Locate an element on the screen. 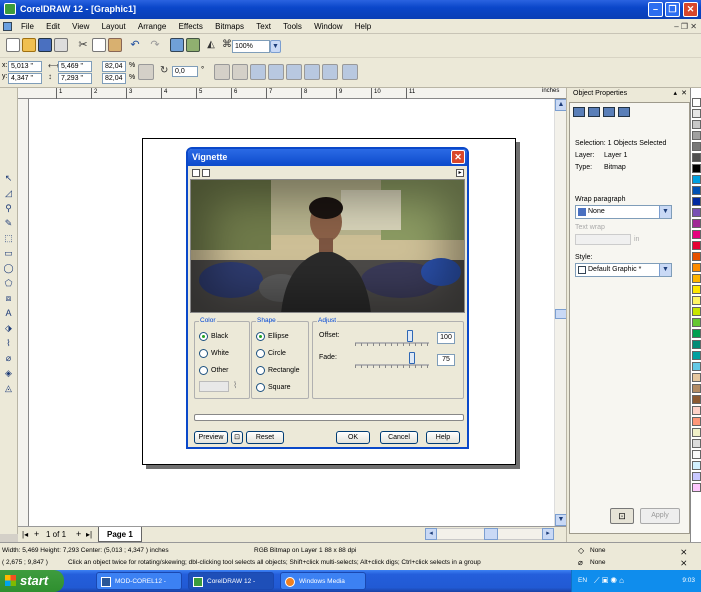 The image size is (701, 592). scale-height-field: 82,04 is located at coordinates (114, 78).